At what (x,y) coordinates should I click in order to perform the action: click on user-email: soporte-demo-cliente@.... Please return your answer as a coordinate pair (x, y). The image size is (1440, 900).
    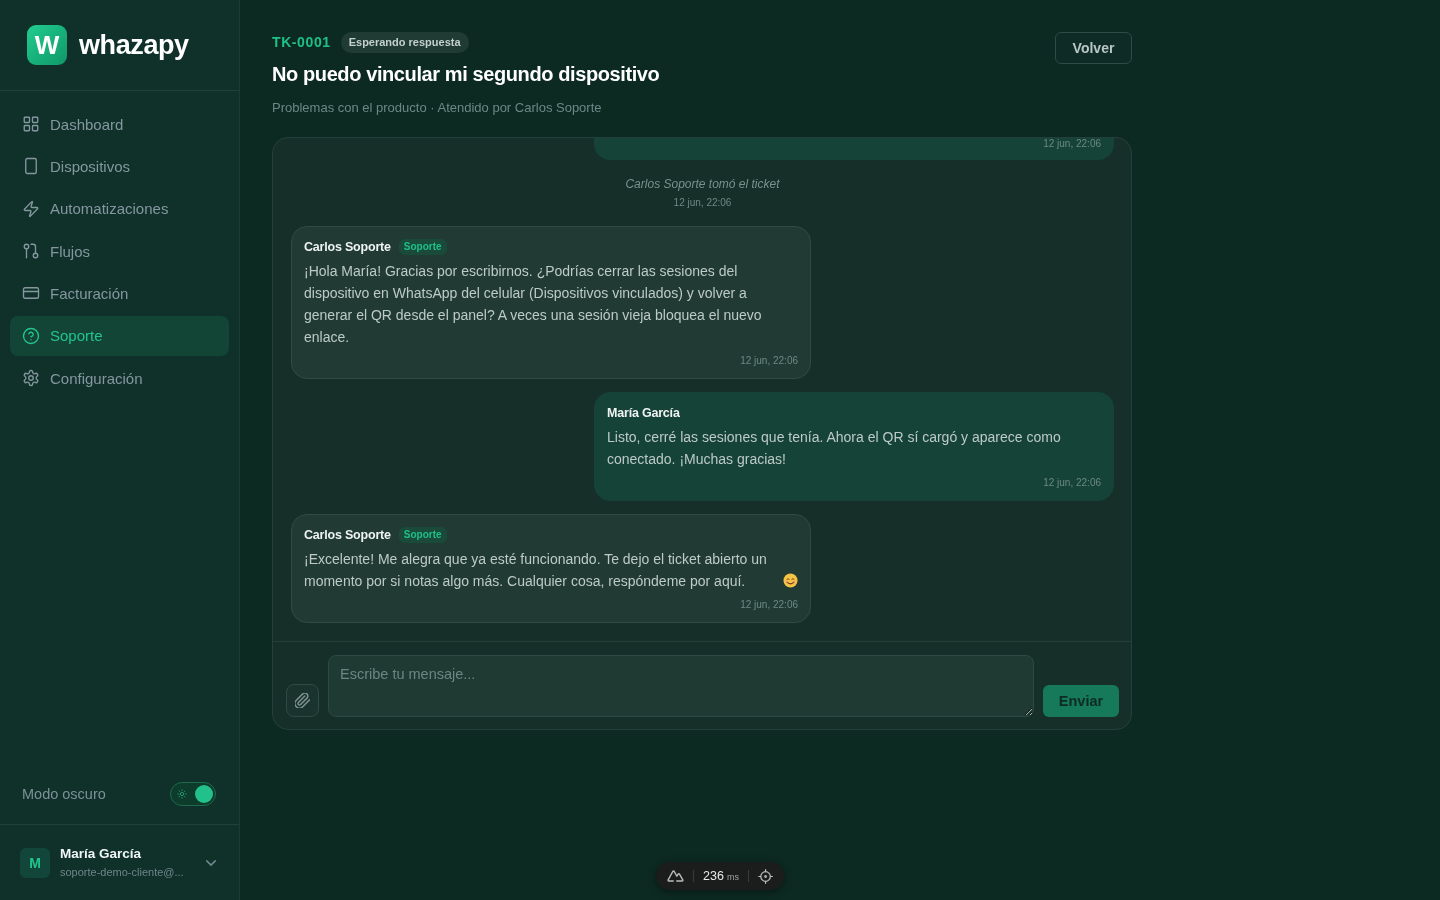
    Looking at the image, I should click on (122, 872).